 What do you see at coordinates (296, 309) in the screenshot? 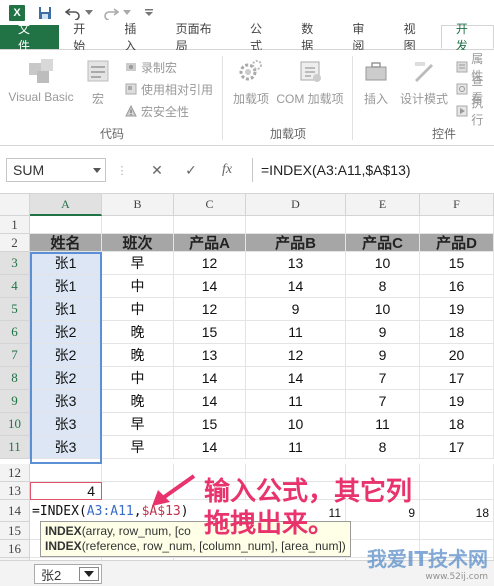
I see `cell-d5: 9` at bounding box center [296, 309].